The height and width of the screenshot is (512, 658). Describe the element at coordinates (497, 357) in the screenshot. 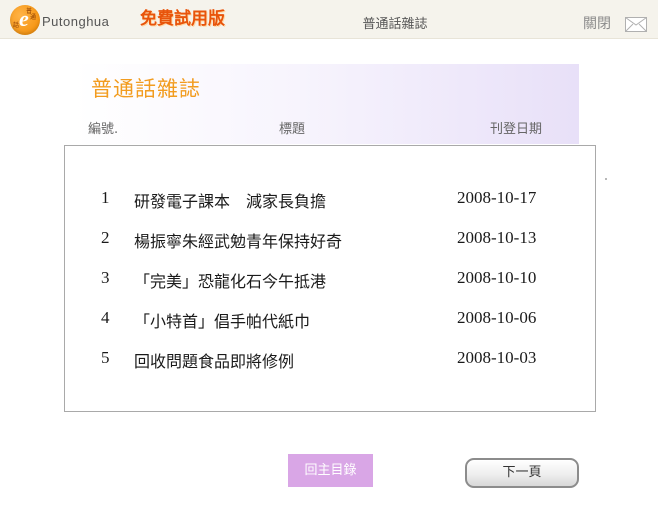

I see `article-date: 2008-10-03` at that location.